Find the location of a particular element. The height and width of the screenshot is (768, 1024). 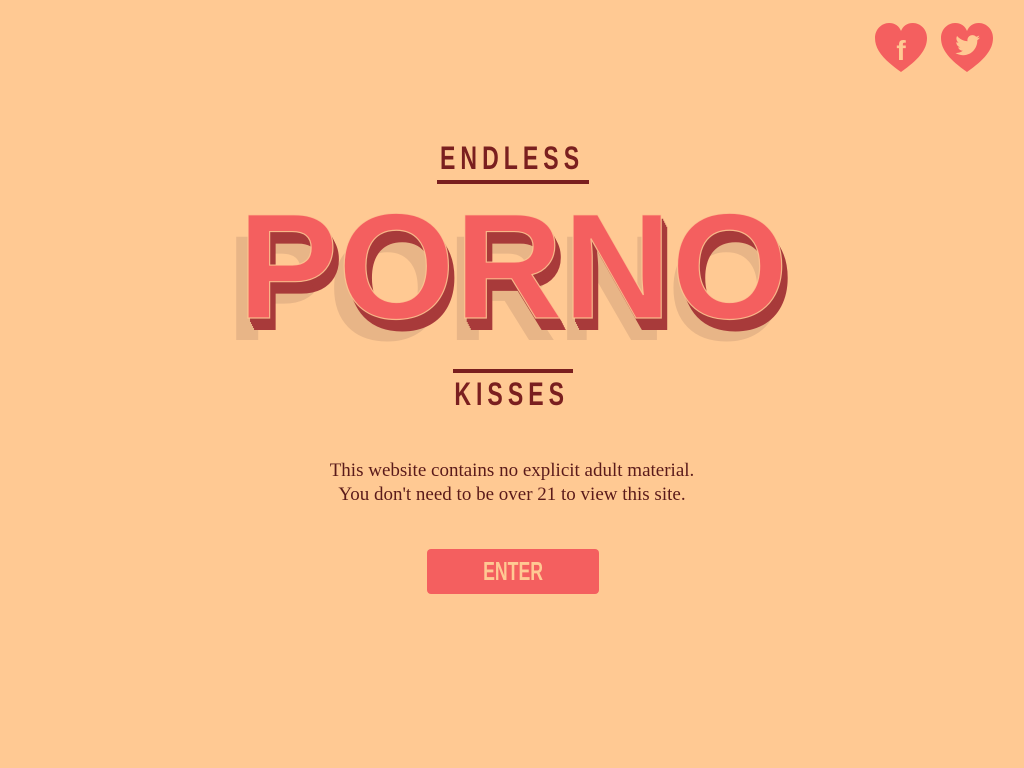

facebook-button: f is located at coordinates (901, 48).